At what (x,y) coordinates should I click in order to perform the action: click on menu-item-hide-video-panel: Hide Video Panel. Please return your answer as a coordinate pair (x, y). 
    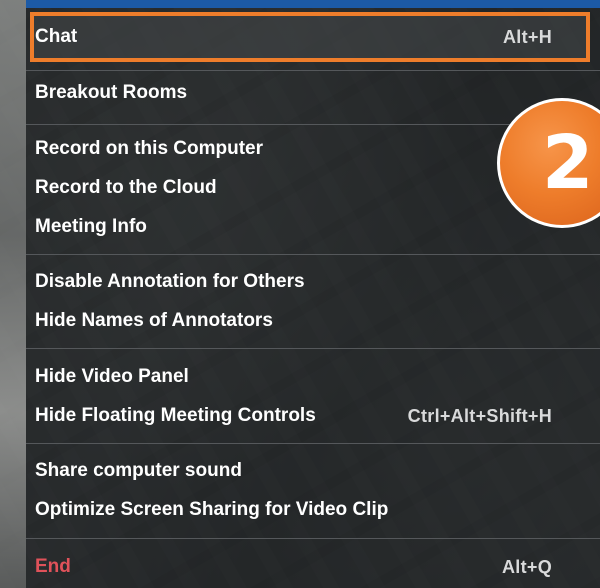
    Looking at the image, I should click on (287, 377).